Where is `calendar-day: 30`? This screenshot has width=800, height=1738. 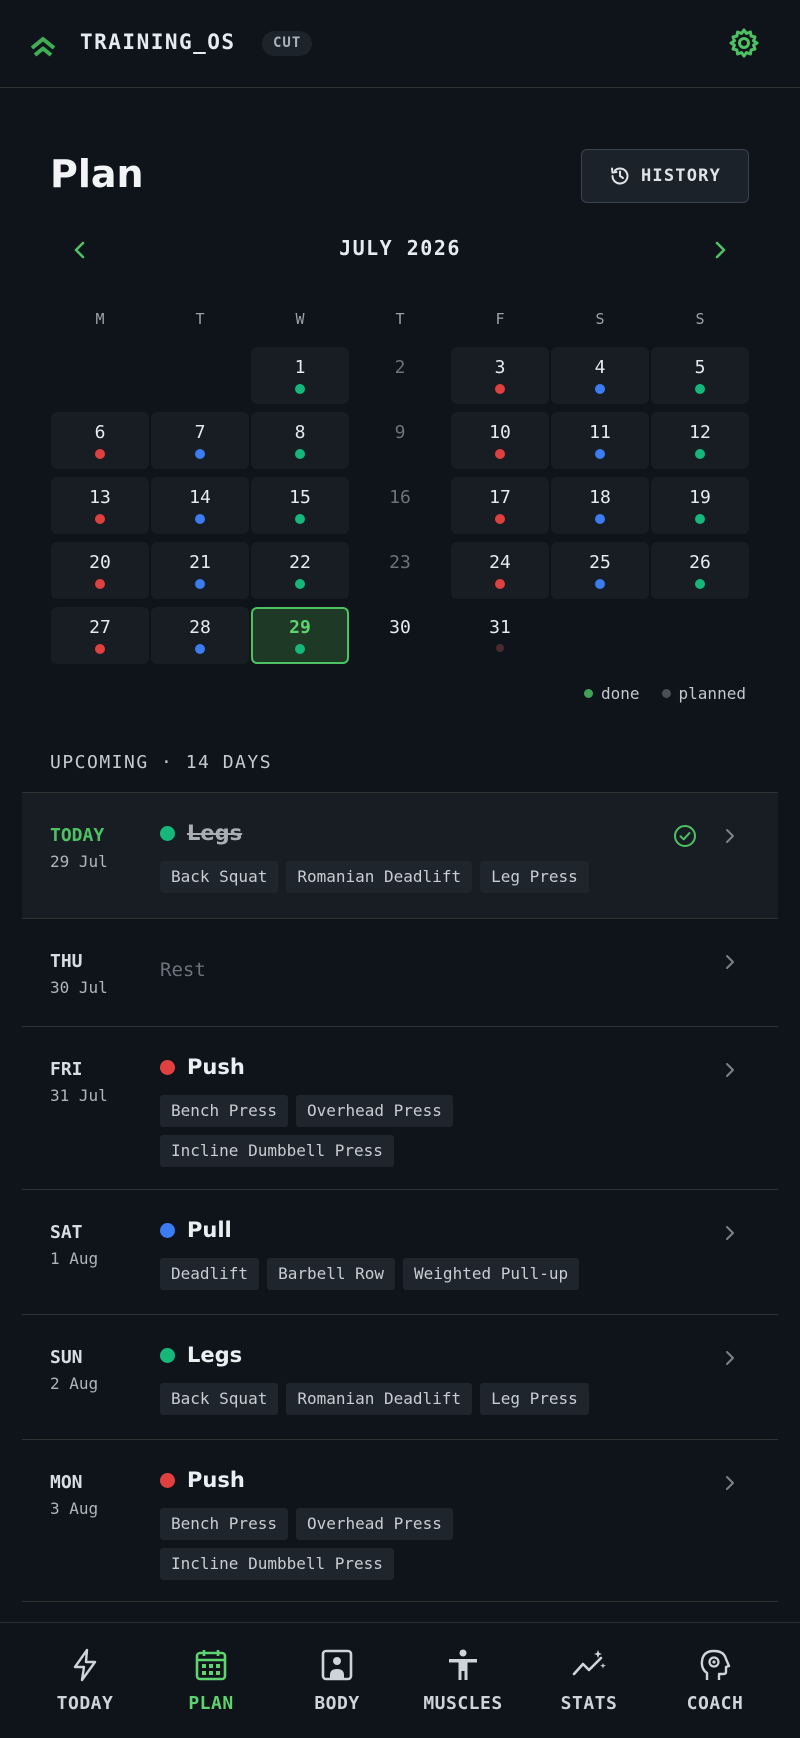 calendar-day: 30 is located at coordinates (400, 635).